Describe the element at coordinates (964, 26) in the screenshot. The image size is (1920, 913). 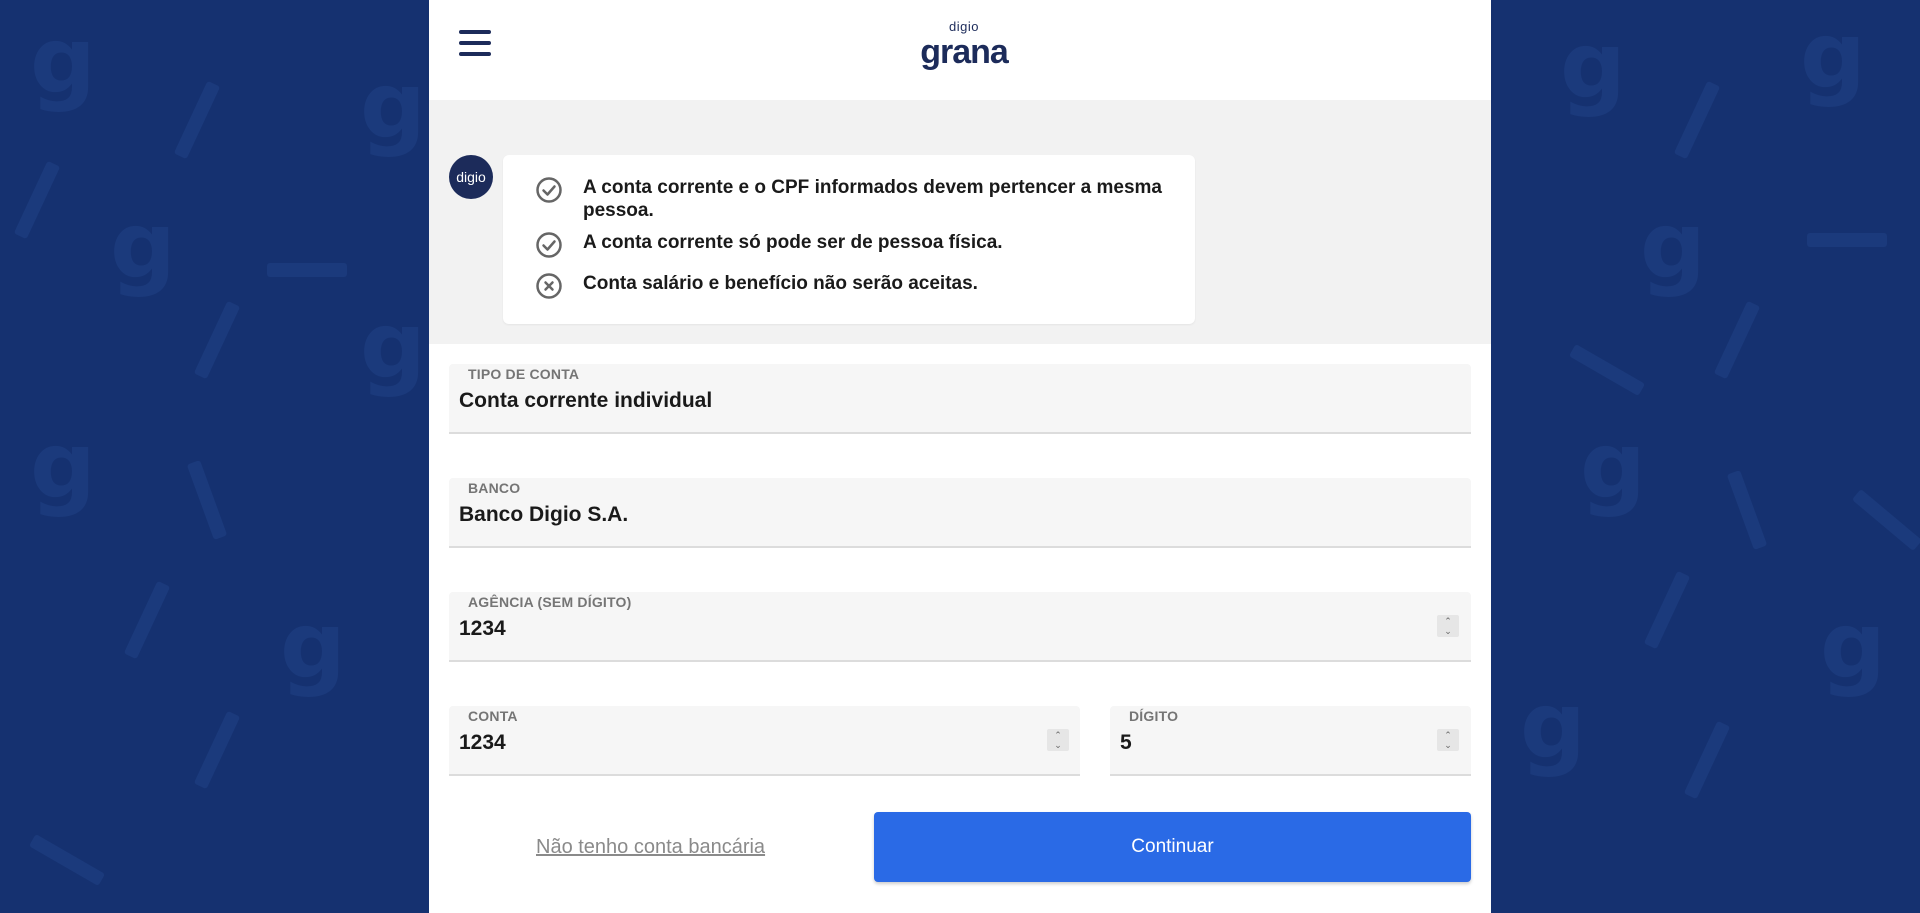
I see `logo-small-text: digio` at that location.